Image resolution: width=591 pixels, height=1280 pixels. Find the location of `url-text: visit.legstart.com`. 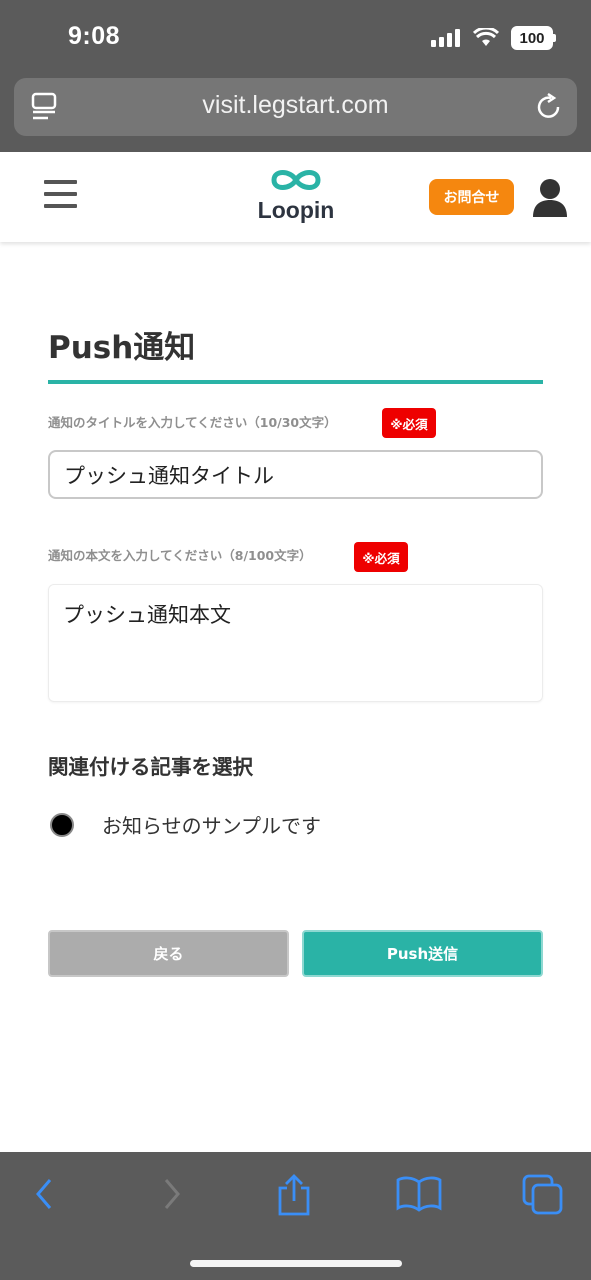

url-text: visit.legstart.com is located at coordinates (295, 105).